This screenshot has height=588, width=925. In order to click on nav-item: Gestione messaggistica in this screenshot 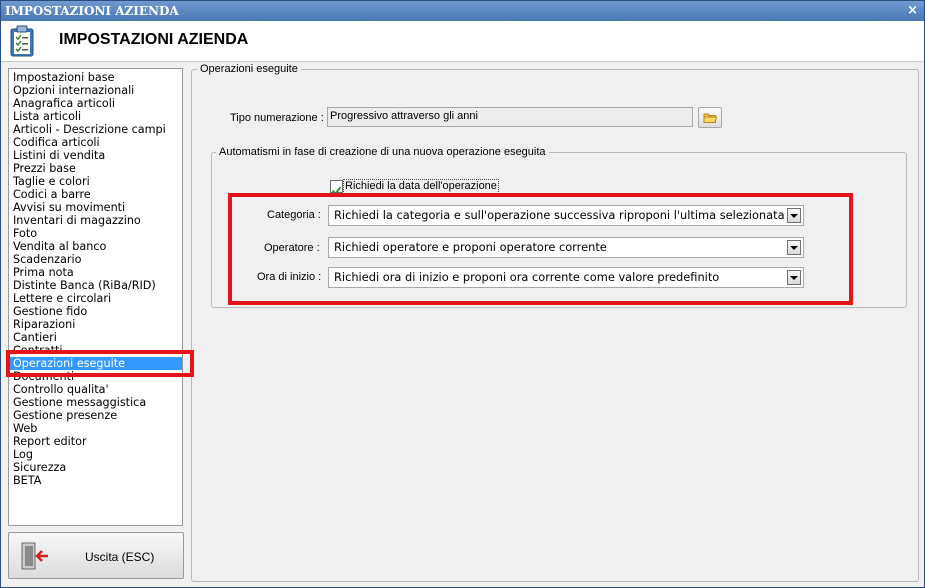, I will do `click(95, 402)`.